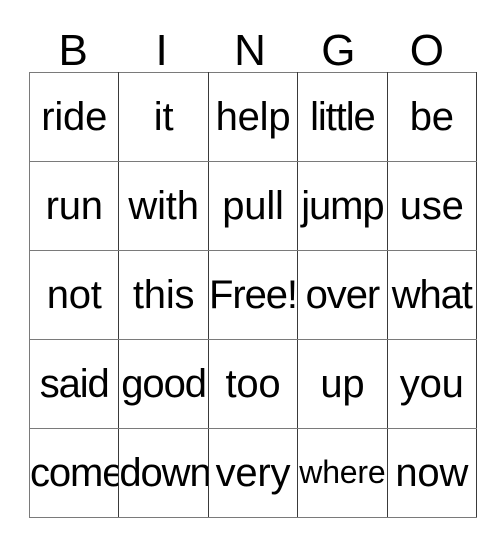 The height and width of the screenshot is (544, 500). I want to click on bingo-header-row: B I N G O, so click(250, 49).